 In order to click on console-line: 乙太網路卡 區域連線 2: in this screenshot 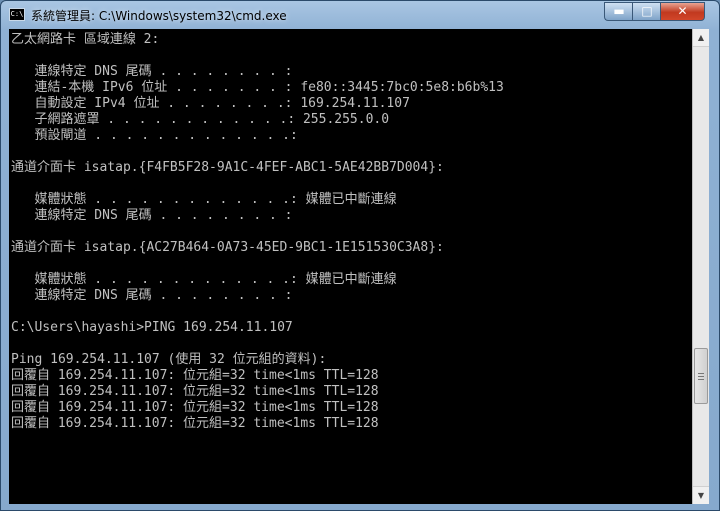, I will do `click(85, 39)`.